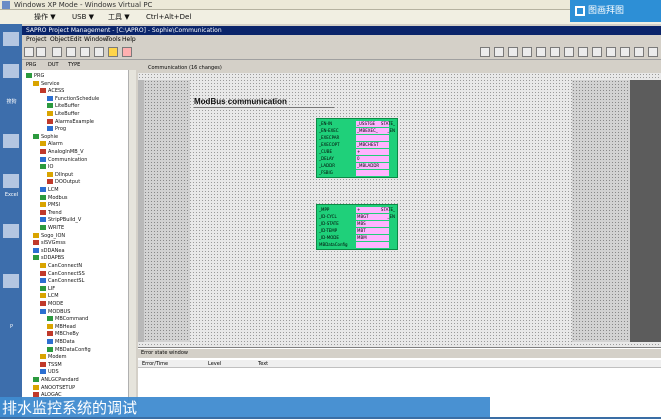 This screenshot has height=419, width=661. I want to click on menu-edit: Edit, so click(76, 40).